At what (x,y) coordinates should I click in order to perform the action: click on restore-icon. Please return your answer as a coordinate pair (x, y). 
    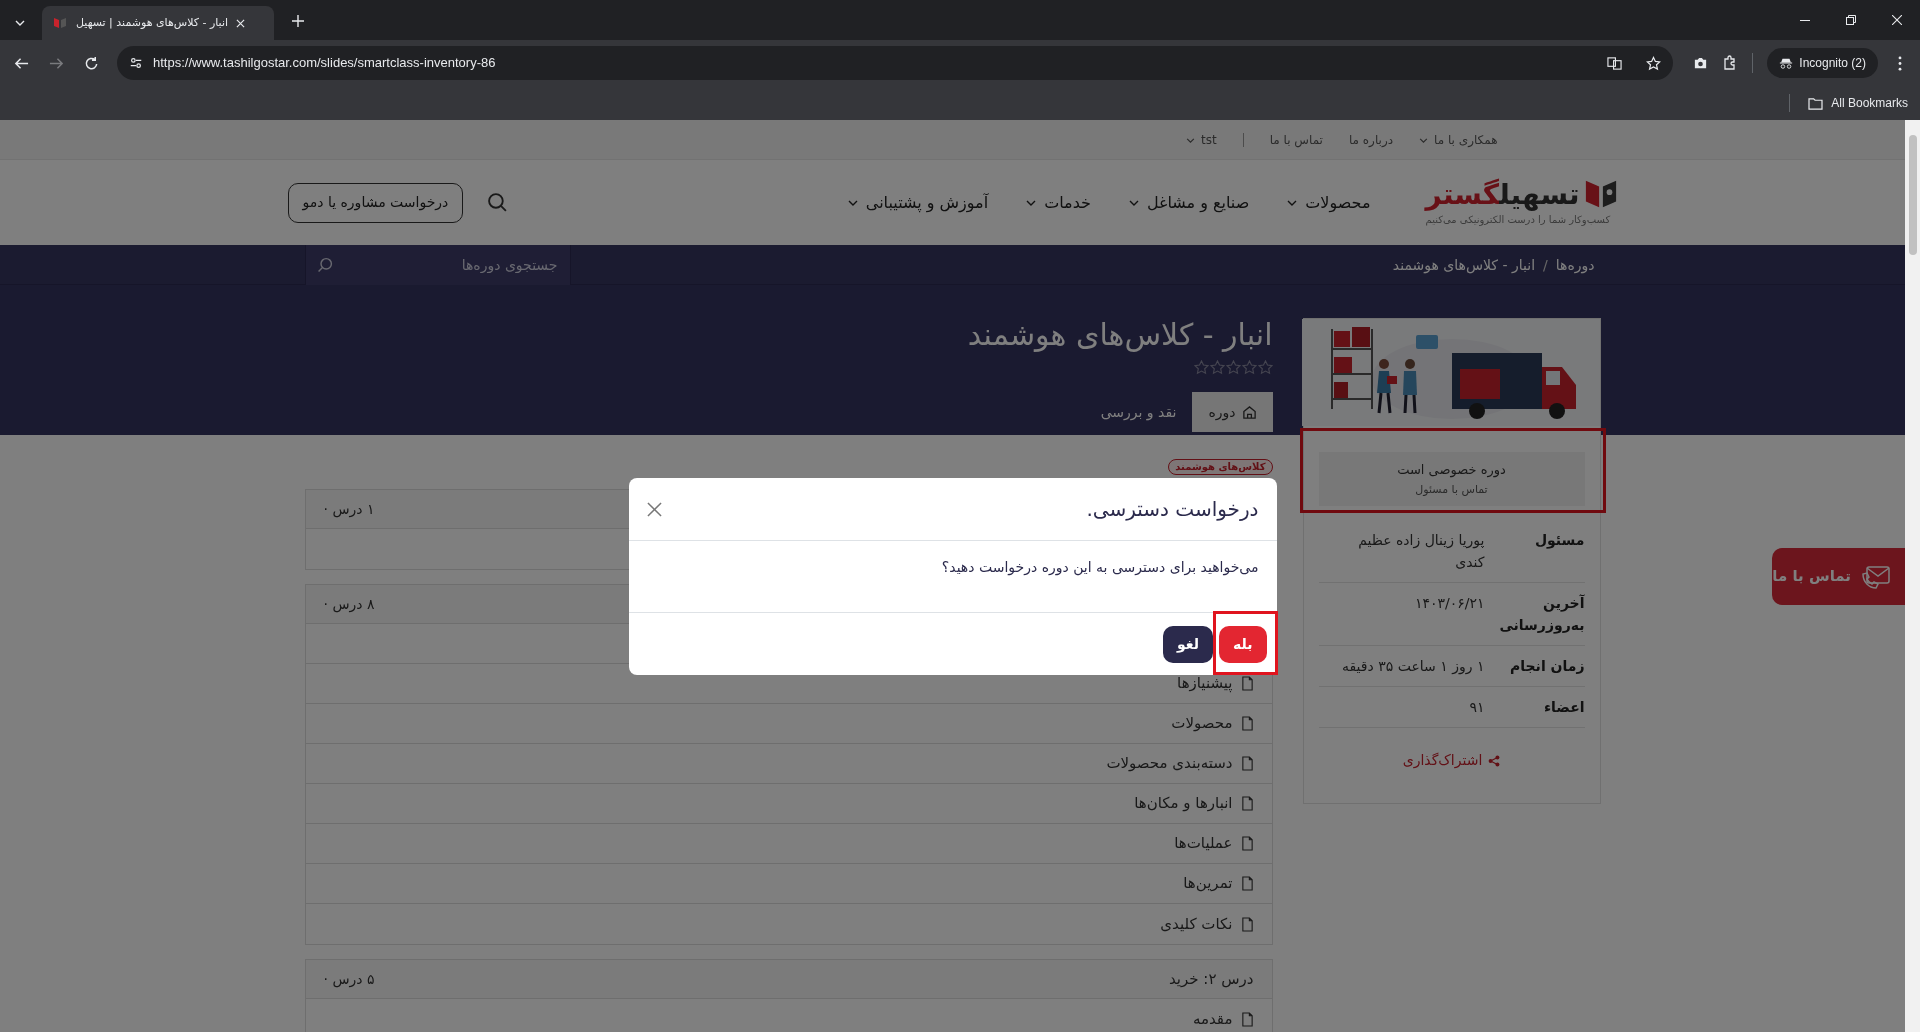
    Looking at the image, I should click on (1851, 20).